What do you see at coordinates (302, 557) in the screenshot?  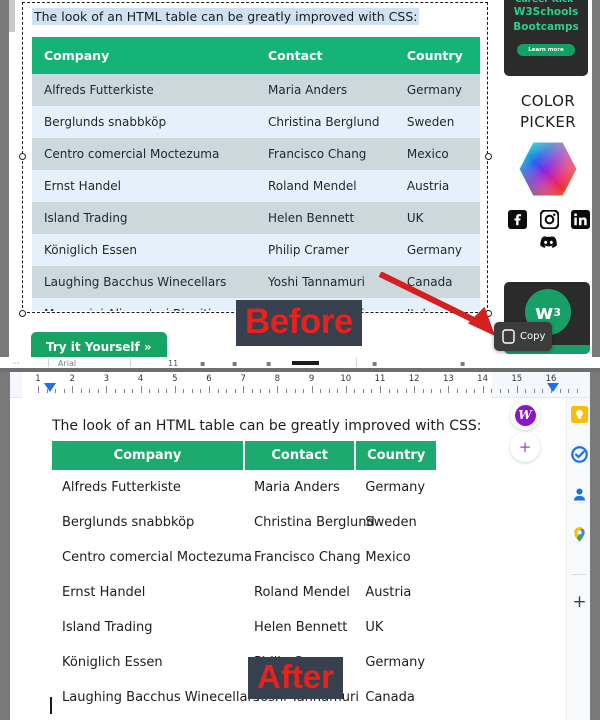 I see `table-cell: Francisco Chang` at bounding box center [302, 557].